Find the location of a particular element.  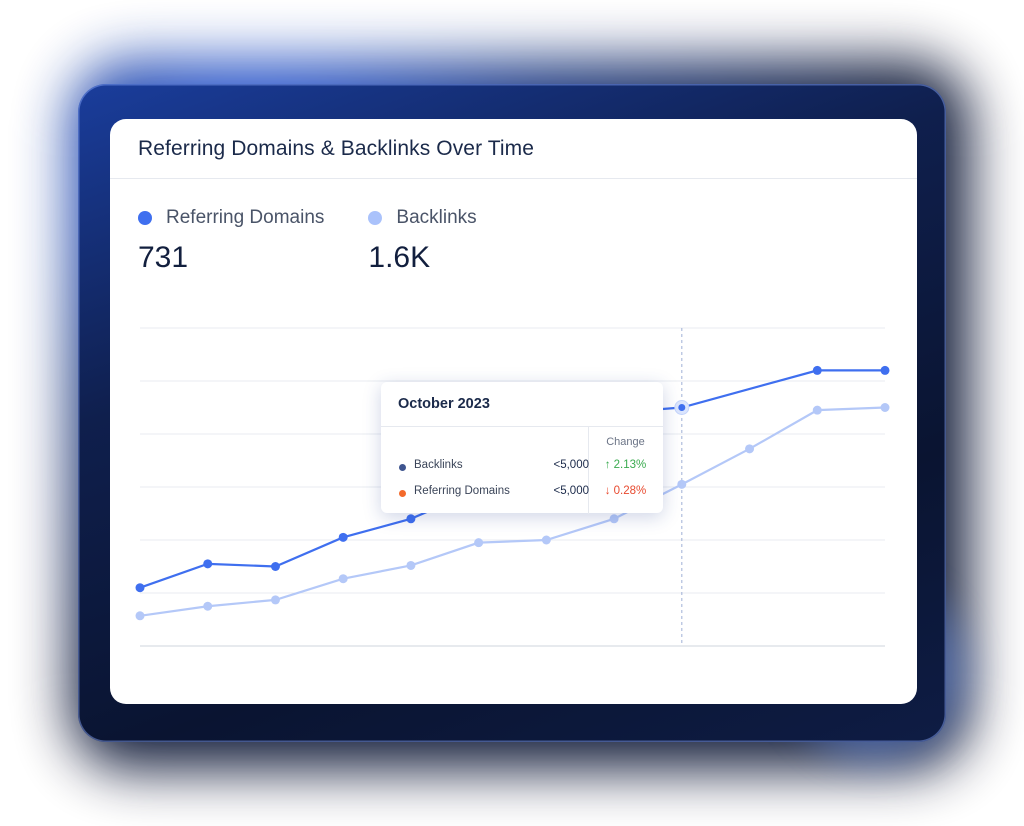

tooltip-row-backlinks: Backlinks <5,000 ↑ 2.13% is located at coordinates (531, 468).